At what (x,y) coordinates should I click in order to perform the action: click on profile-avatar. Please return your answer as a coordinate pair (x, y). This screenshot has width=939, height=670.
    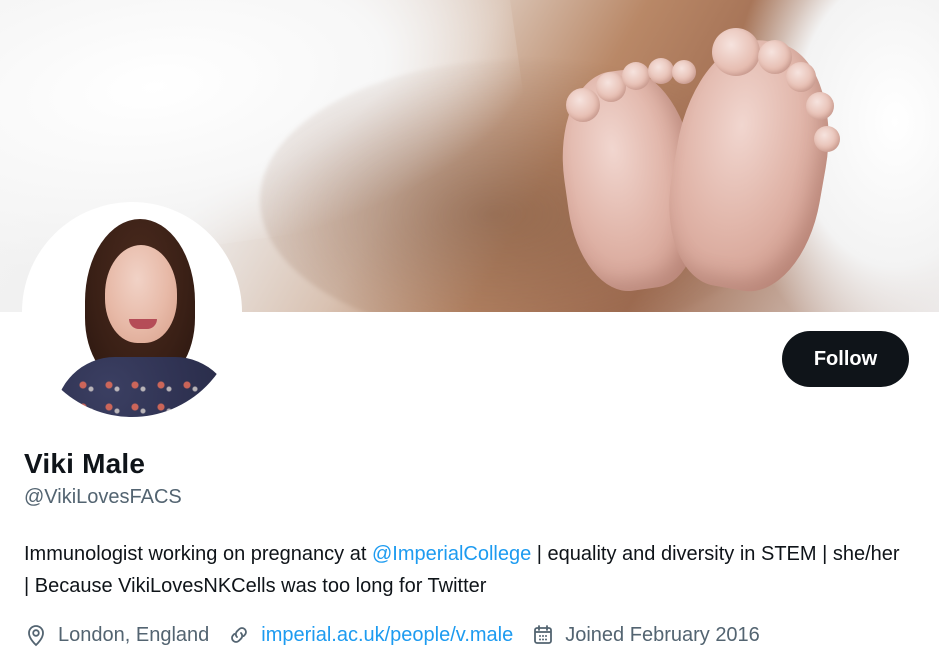
    Looking at the image, I should click on (132, 312).